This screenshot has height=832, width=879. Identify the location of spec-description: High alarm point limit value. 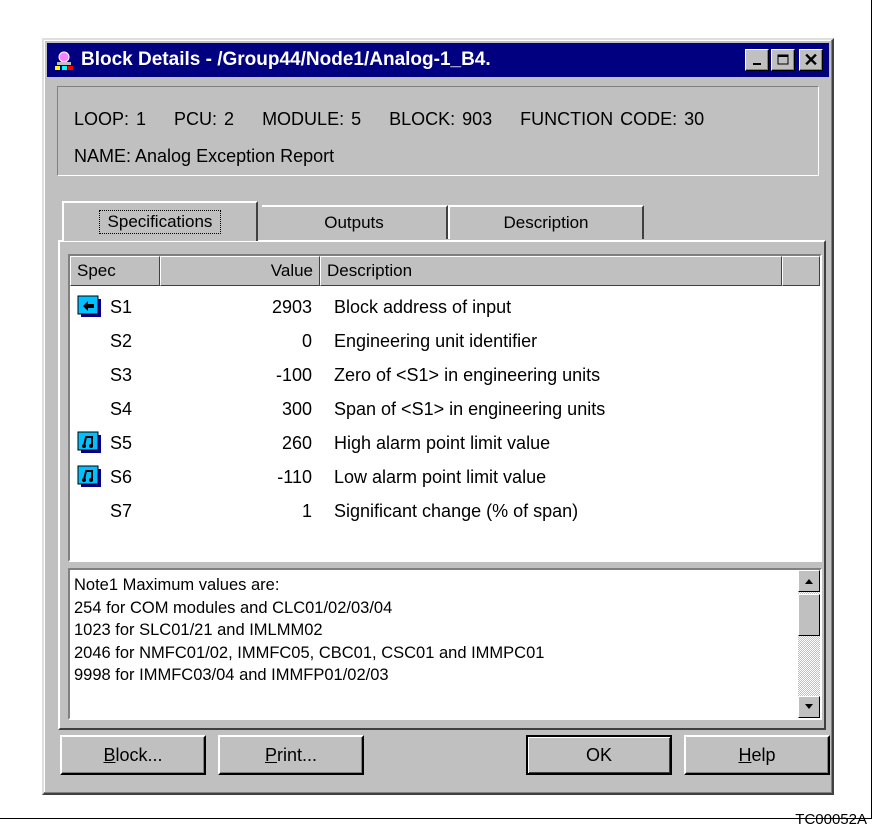
(442, 442).